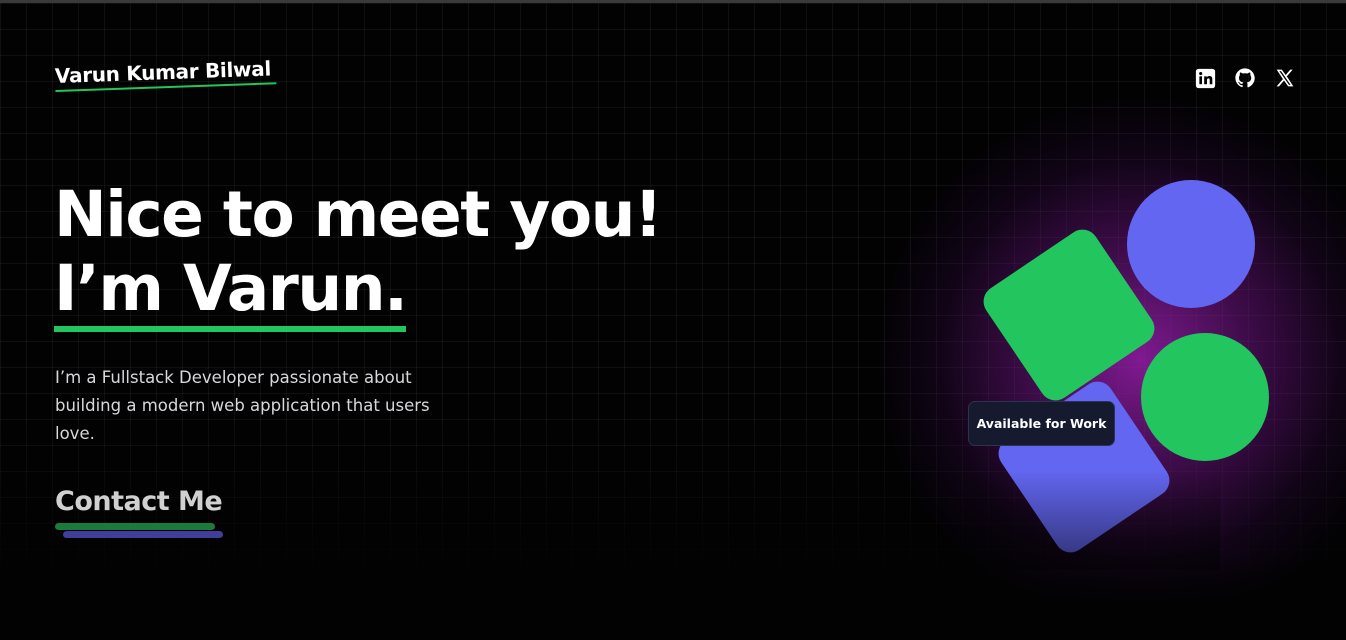 The width and height of the screenshot is (1346, 640). What do you see at coordinates (231, 288) in the screenshot?
I see `headline-name: I’m Varun.` at bounding box center [231, 288].